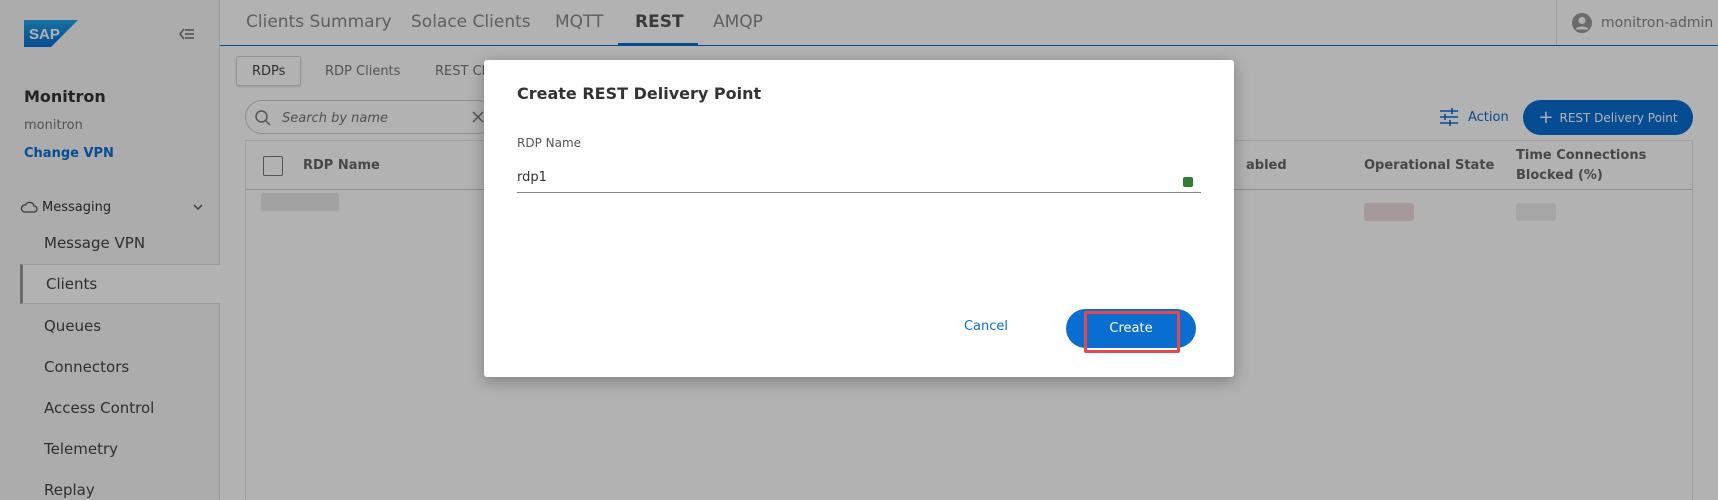  What do you see at coordinates (986, 326) in the screenshot?
I see `cancel-button: Cancel` at bounding box center [986, 326].